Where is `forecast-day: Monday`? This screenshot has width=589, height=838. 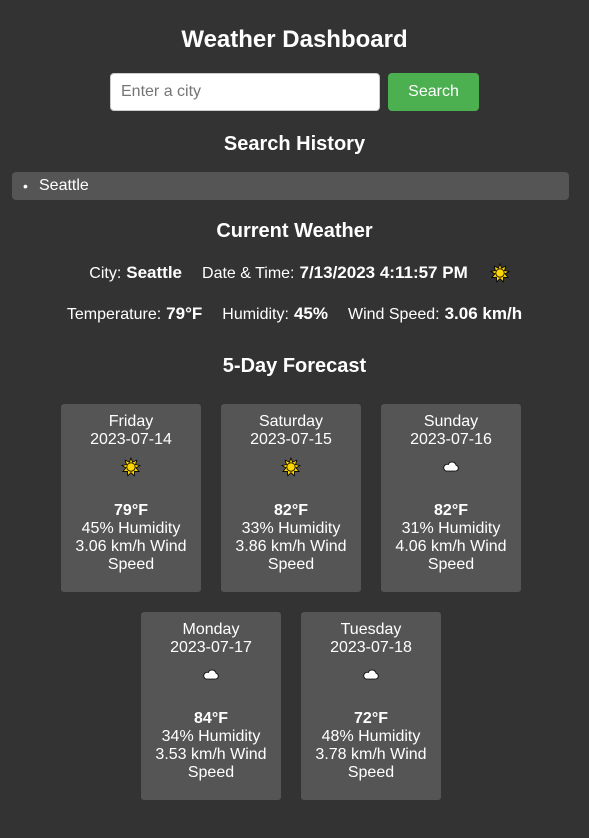
forecast-day: Monday is located at coordinates (211, 629).